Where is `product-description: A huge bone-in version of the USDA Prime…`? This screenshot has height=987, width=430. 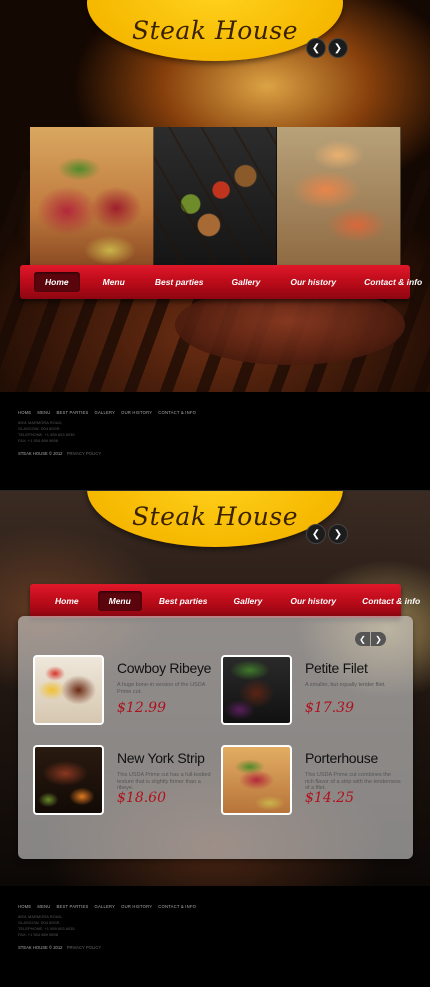 product-description: A huge bone-in version of the USDA Prime… is located at coordinates (161, 688).